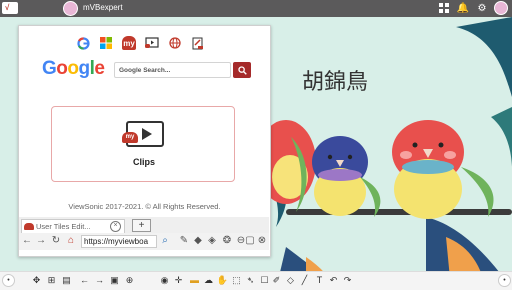 The image size is (512, 290). I want to click on clips-icon, so click(152, 43).